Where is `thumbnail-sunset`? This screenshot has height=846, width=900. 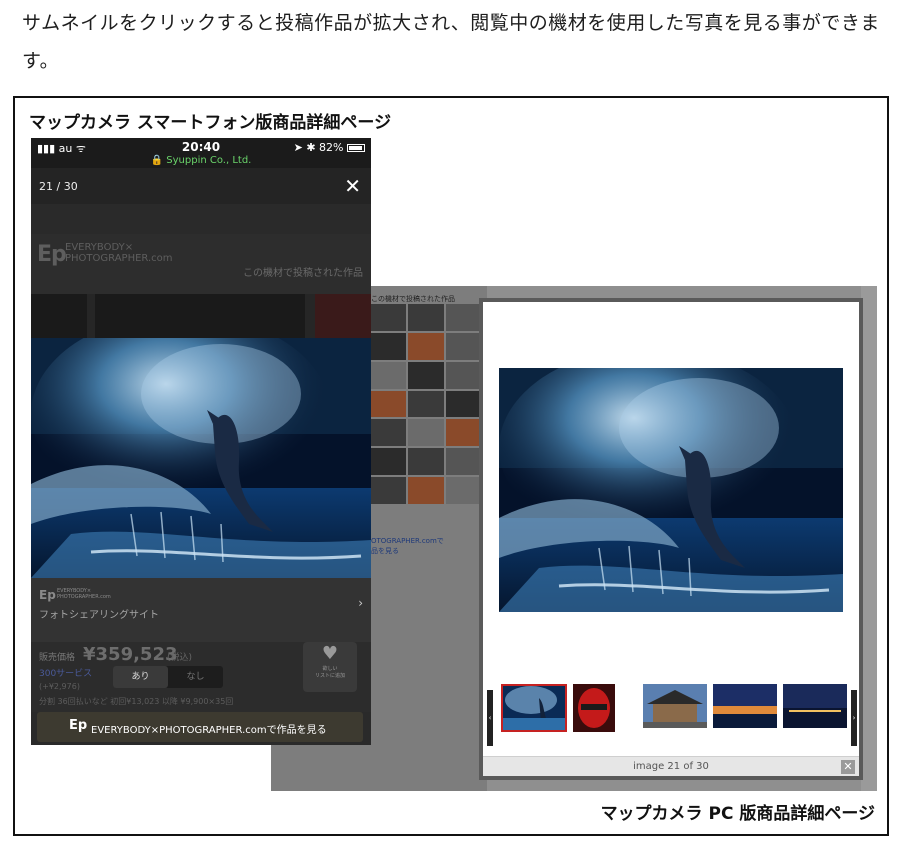 thumbnail-sunset is located at coordinates (745, 708).